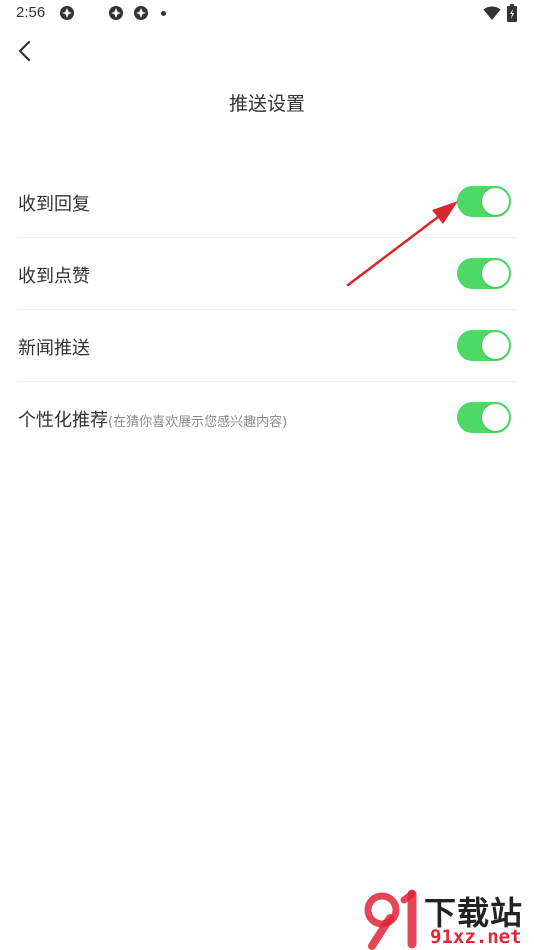 The width and height of the screenshot is (534, 950). I want to click on annotation-arrow, so click(402, 244).